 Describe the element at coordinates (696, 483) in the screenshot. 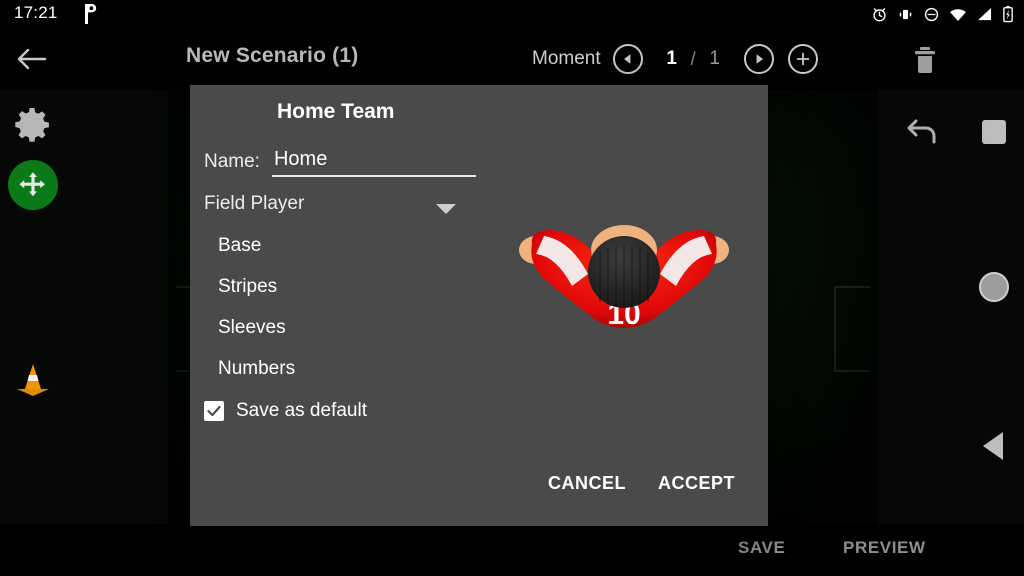

I see `accept-button: ACCEPT` at that location.